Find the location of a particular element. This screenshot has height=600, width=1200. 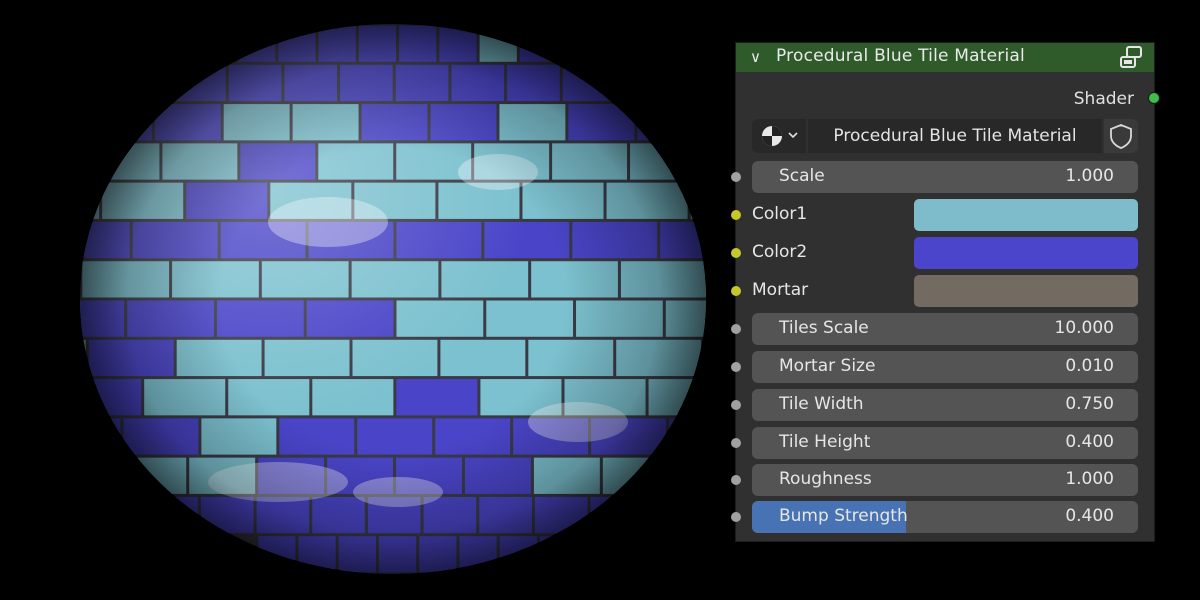

tile-width-label: Tile Width is located at coordinates (821, 404).